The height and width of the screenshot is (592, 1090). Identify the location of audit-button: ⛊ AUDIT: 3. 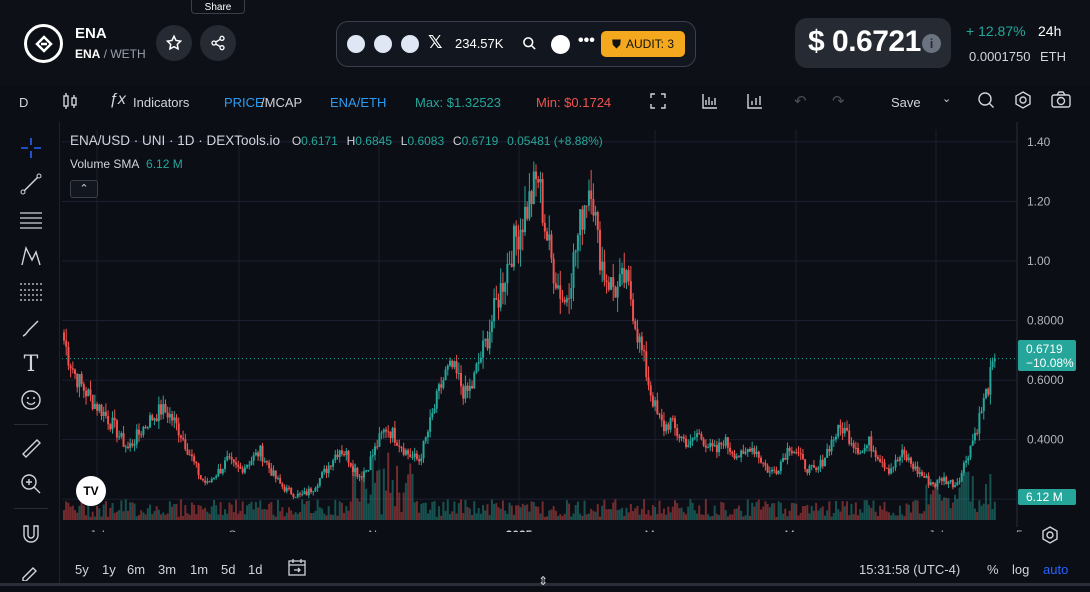
(643, 44).